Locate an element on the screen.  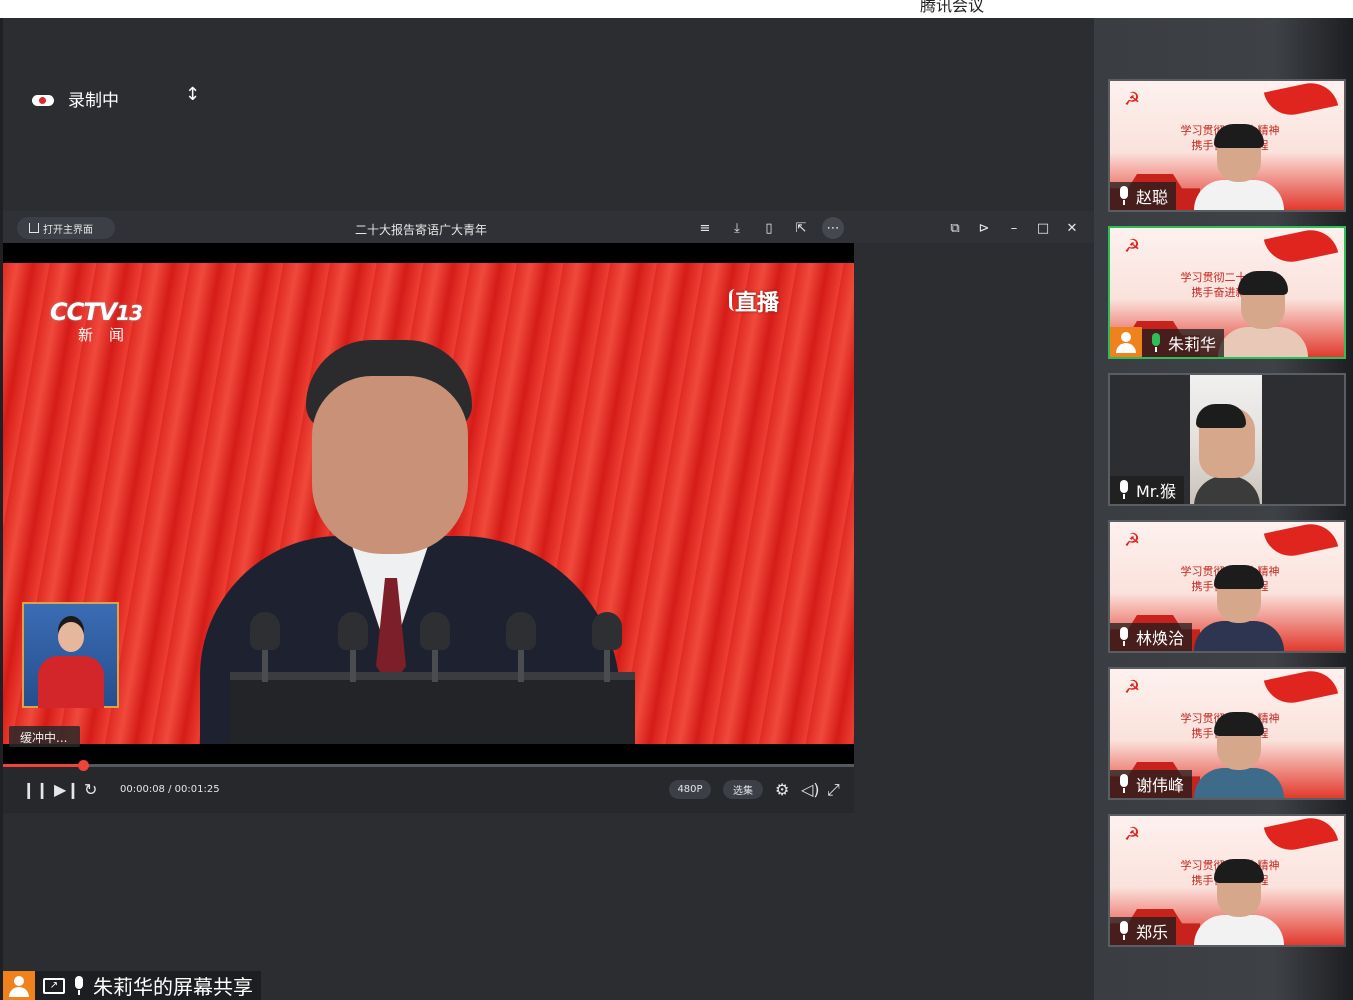
participant-name-tag: 赵聪 is located at coordinates (1143, 196).